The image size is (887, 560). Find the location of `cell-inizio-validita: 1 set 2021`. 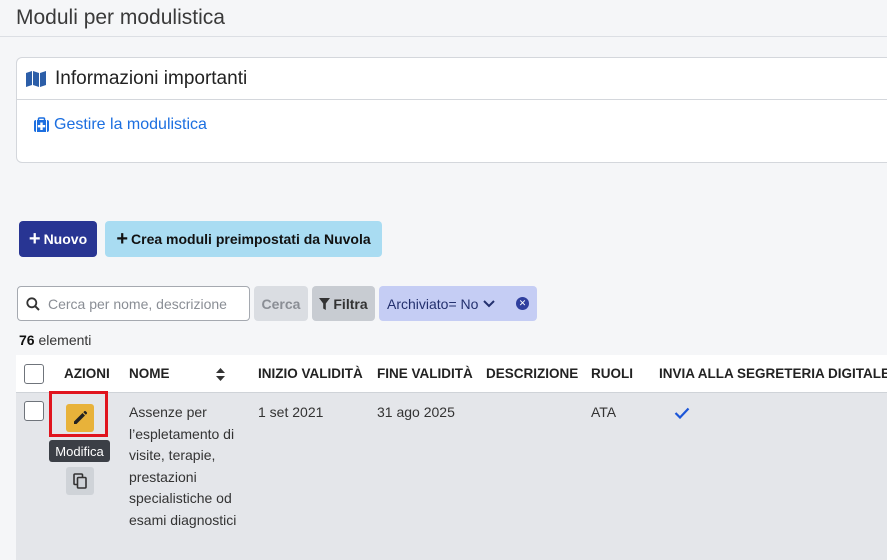

cell-inizio-validita: 1 set 2021 is located at coordinates (291, 412).